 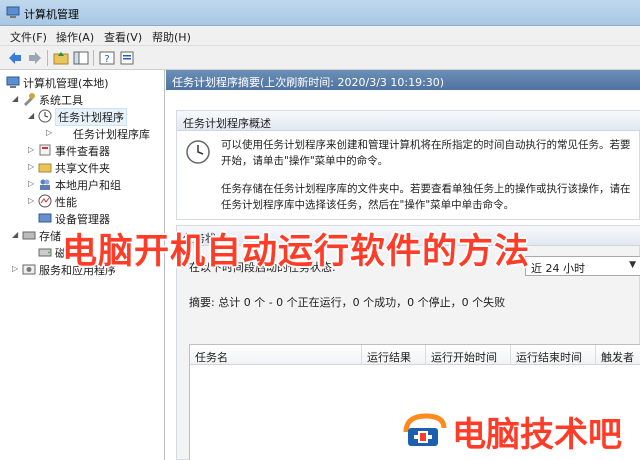 What do you see at coordinates (45, 150) in the screenshot?
I see `event-viewer-icon` at bounding box center [45, 150].